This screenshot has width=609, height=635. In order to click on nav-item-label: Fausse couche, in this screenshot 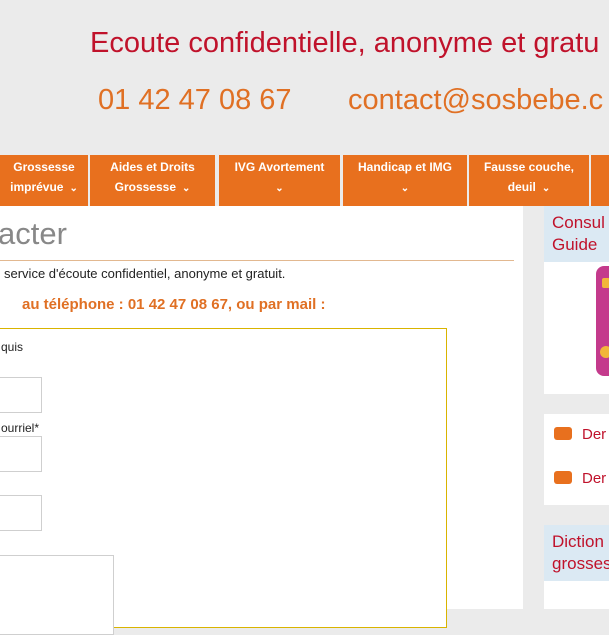, I will do `click(529, 167)`.